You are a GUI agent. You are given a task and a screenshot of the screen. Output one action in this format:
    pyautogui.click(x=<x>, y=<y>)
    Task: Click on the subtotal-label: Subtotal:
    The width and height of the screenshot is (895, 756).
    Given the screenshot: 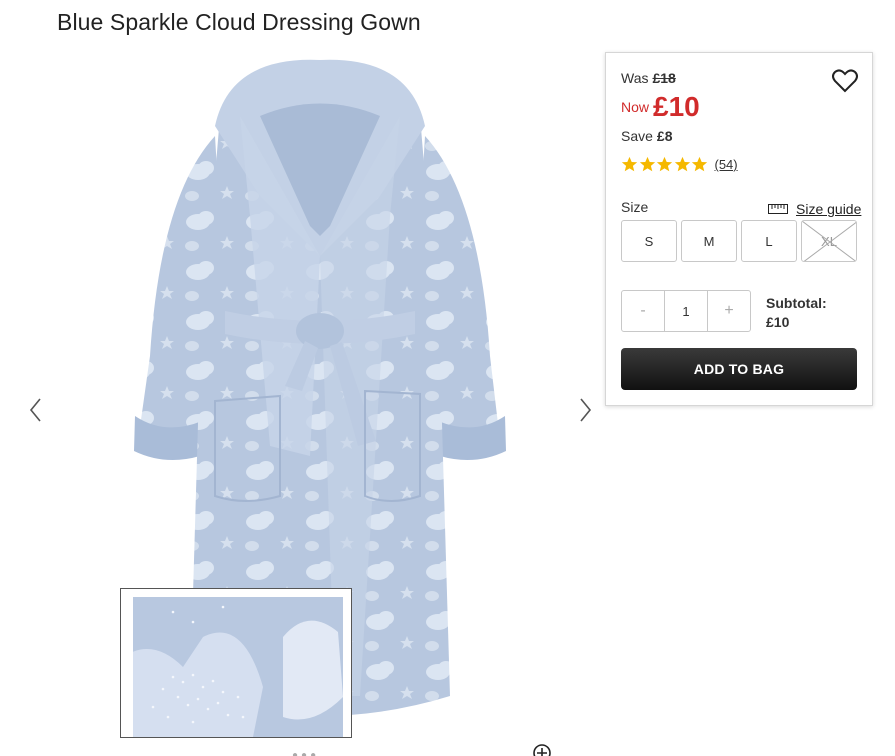 What is the action you would take?
    pyautogui.click(x=796, y=303)
    